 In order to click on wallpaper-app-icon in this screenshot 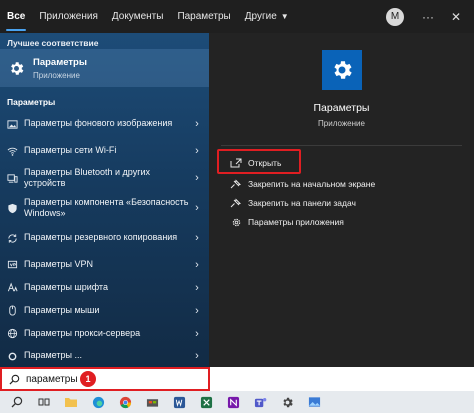, I will do `click(314, 402)`.